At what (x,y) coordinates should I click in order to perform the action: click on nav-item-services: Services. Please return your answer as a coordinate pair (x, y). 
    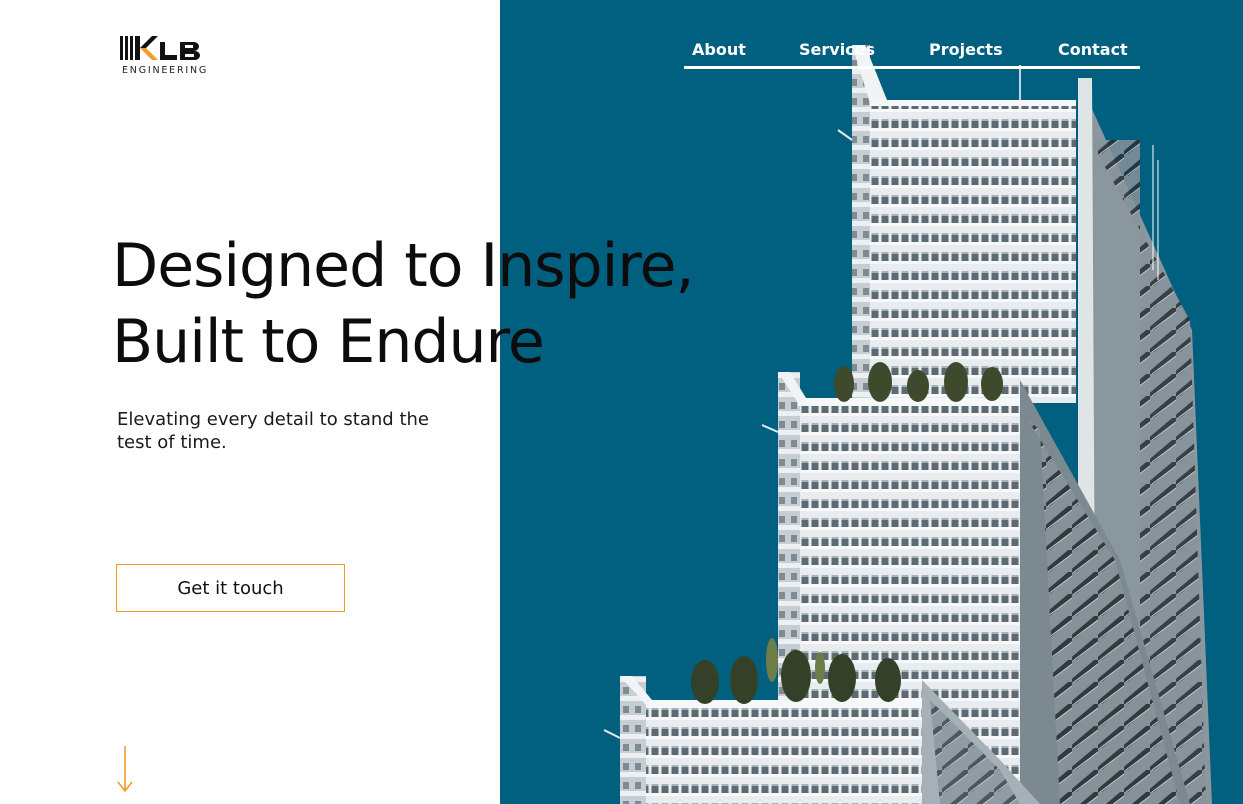
    Looking at the image, I should click on (837, 49).